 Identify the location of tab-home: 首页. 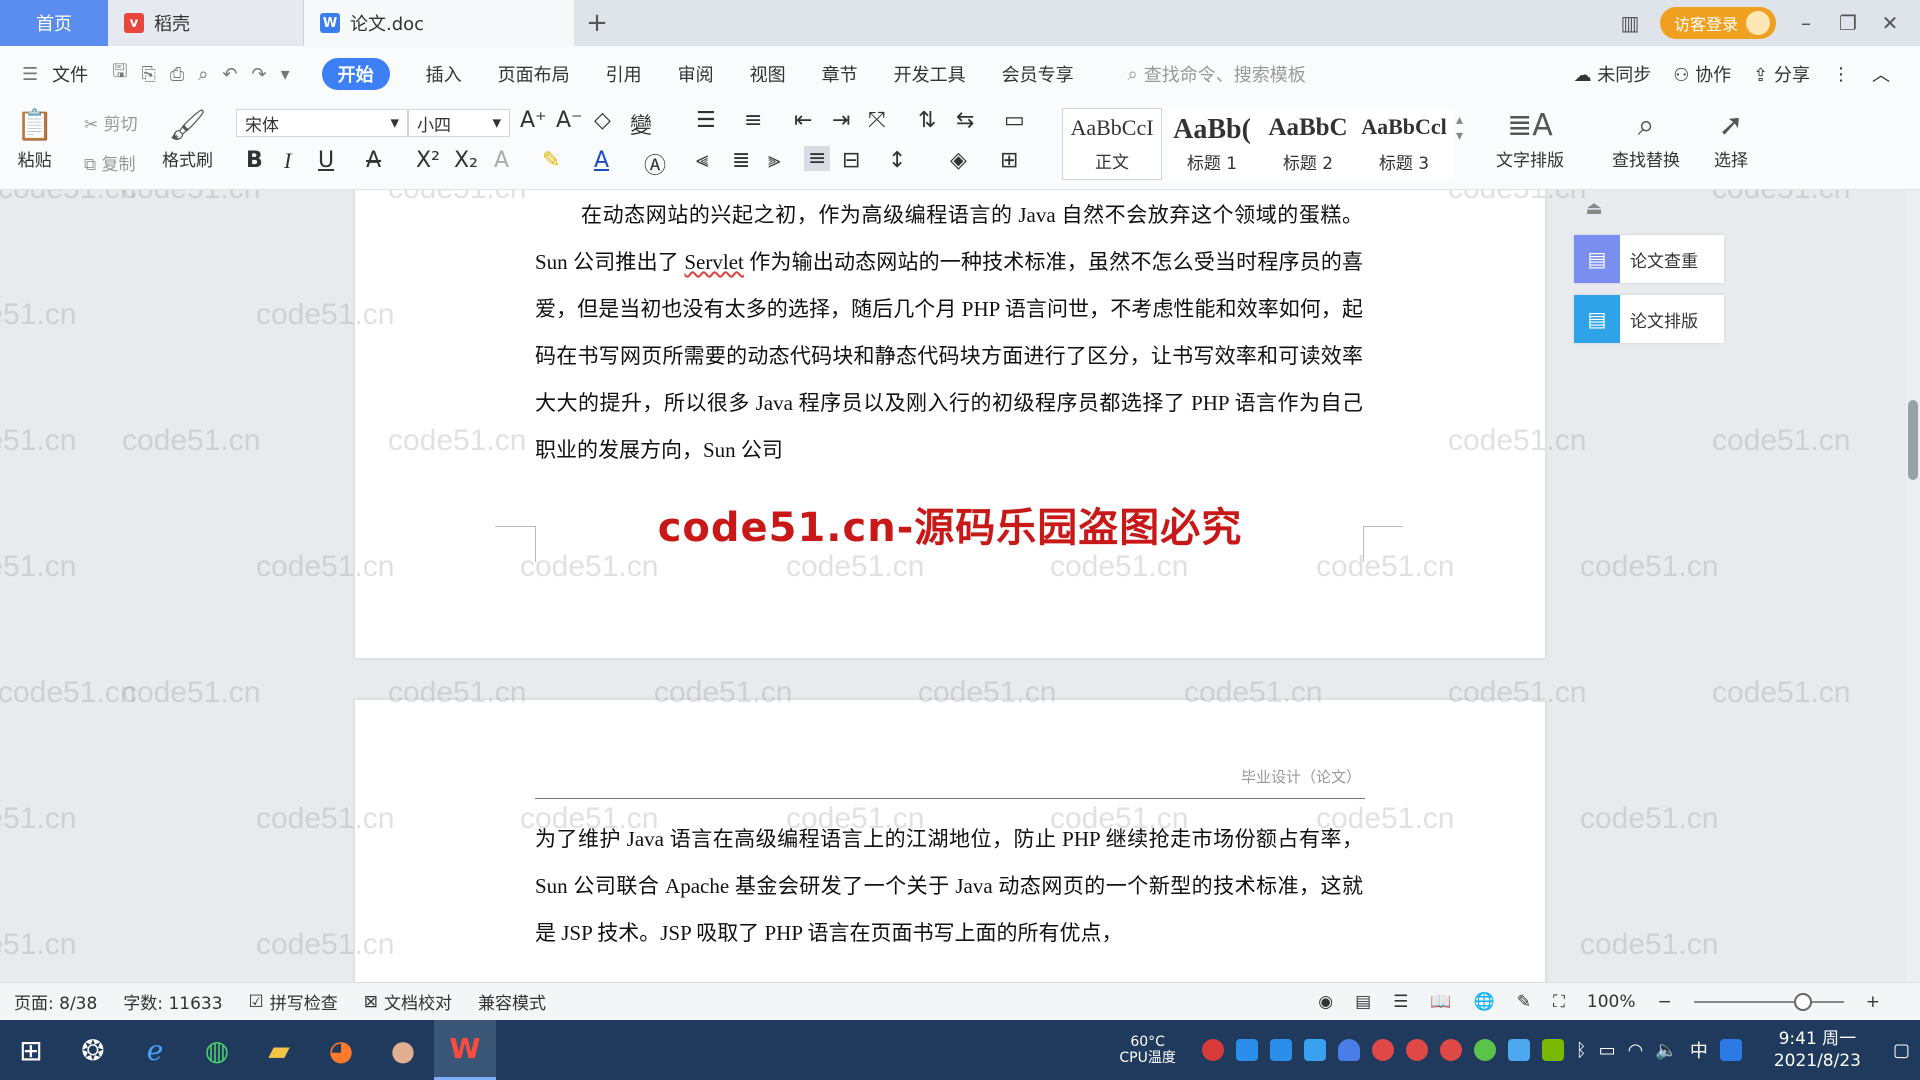
(54, 23).